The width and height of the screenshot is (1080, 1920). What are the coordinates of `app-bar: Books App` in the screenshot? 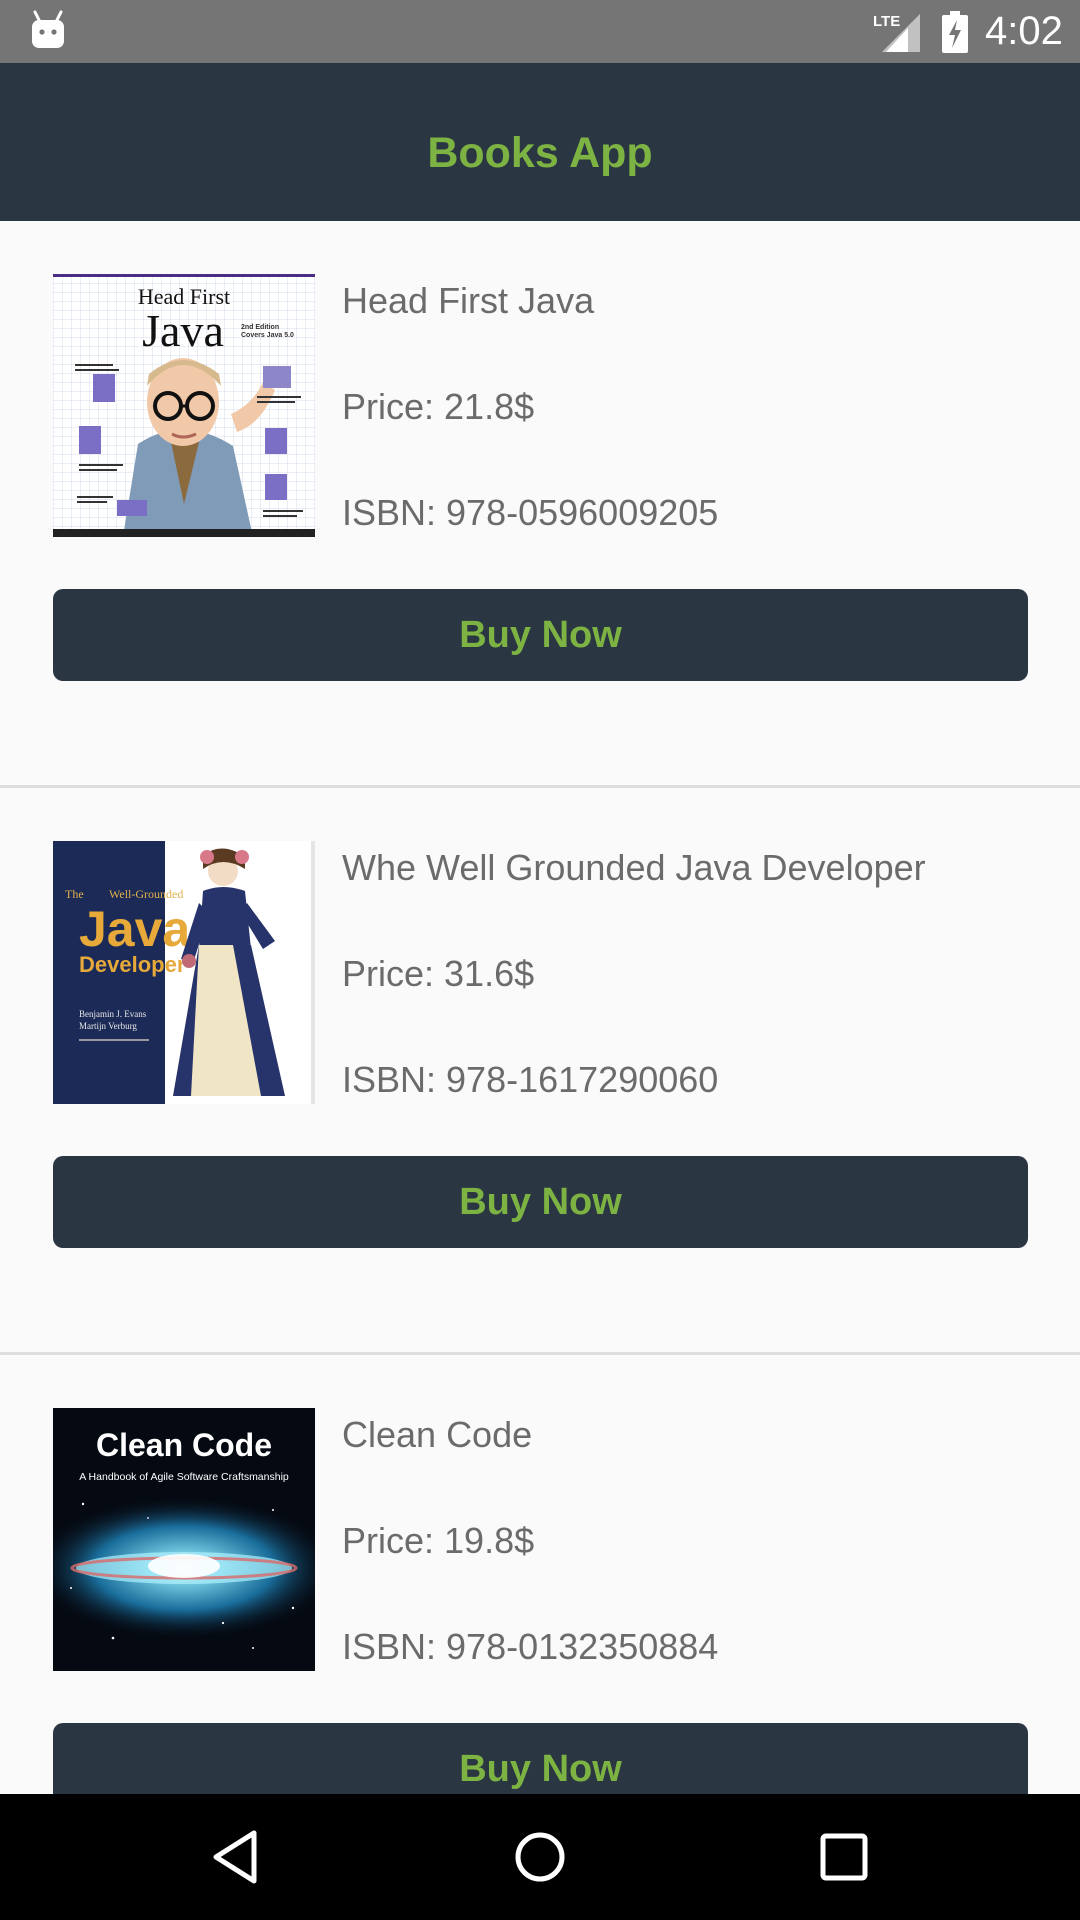 It's located at (540, 142).